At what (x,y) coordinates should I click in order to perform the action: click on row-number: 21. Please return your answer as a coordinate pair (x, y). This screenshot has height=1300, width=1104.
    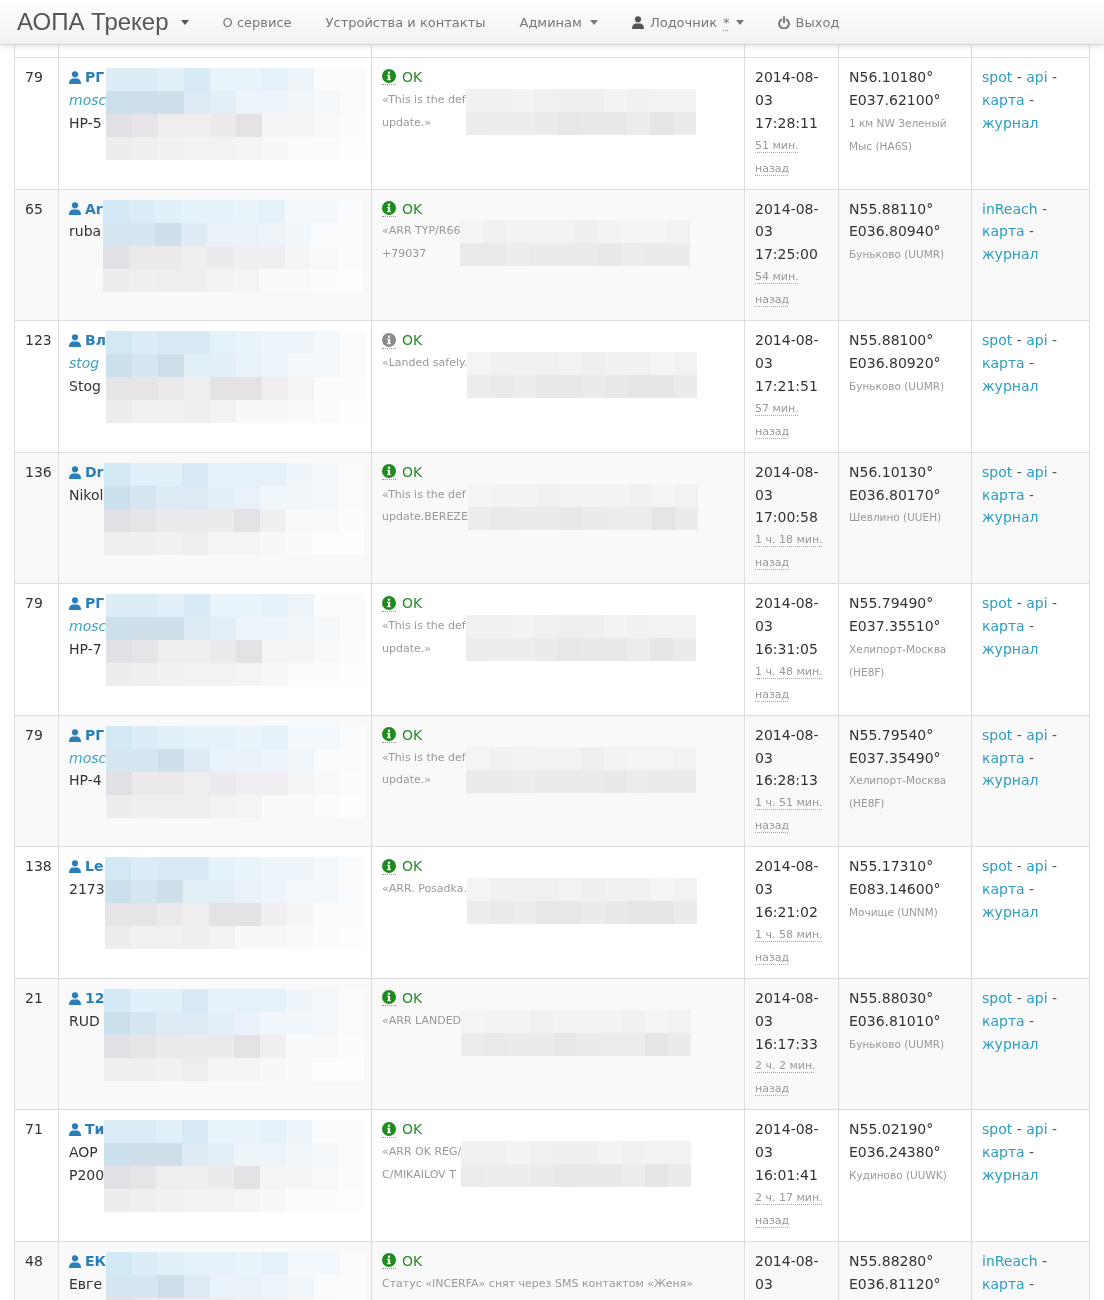
    Looking at the image, I should click on (34, 998).